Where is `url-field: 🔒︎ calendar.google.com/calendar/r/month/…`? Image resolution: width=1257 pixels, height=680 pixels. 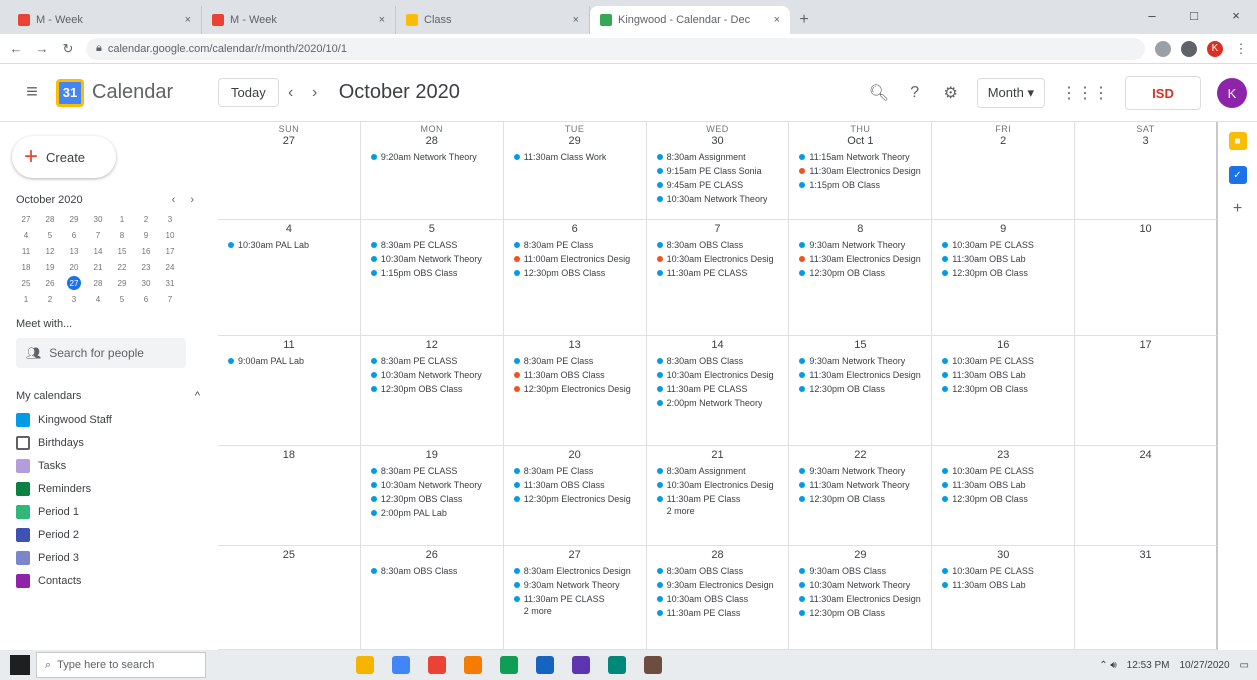 url-field: 🔒︎ calendar.google.com/calendar/r/month/… is located at coordinates (615, 48).